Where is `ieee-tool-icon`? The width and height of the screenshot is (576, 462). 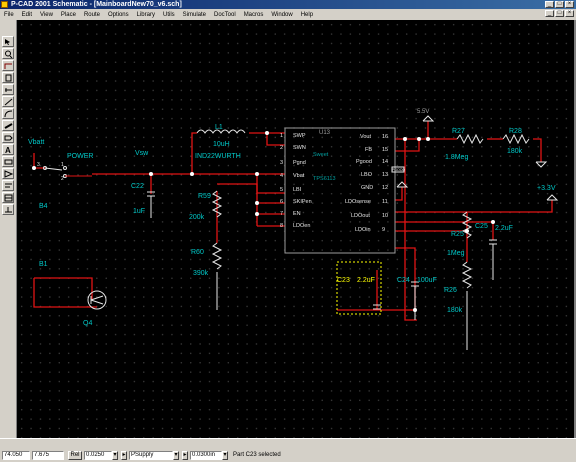
ieee-tool-icon is located at coordinates (8, 173).